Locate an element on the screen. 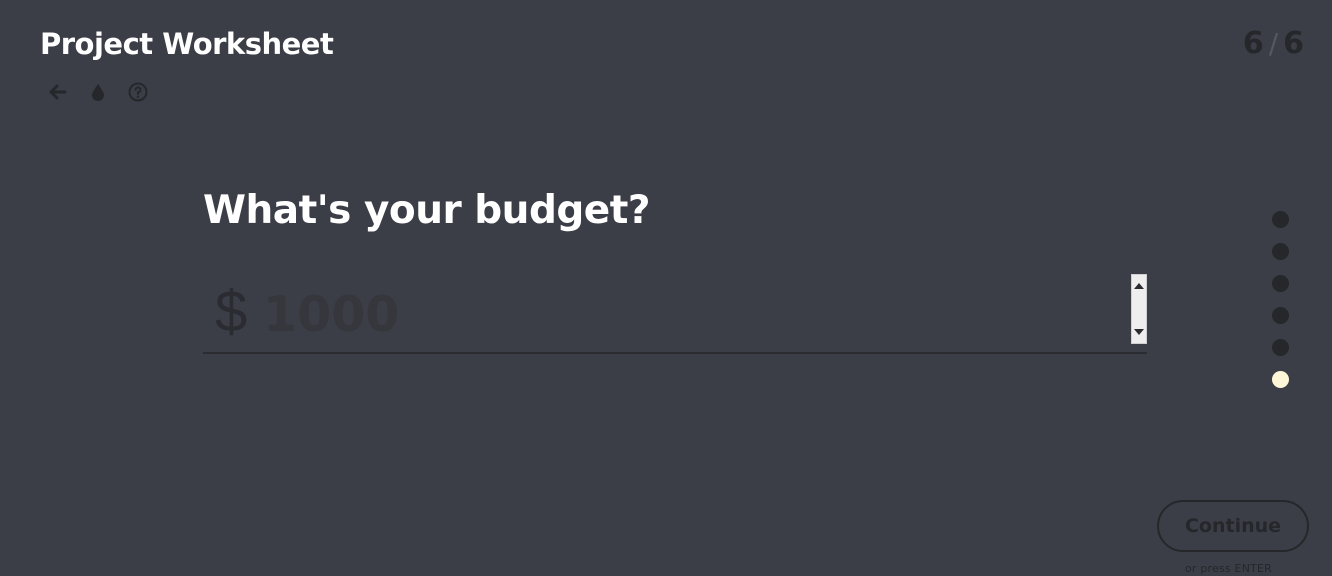  budget-field: $ is located at coordinates (675, 313).